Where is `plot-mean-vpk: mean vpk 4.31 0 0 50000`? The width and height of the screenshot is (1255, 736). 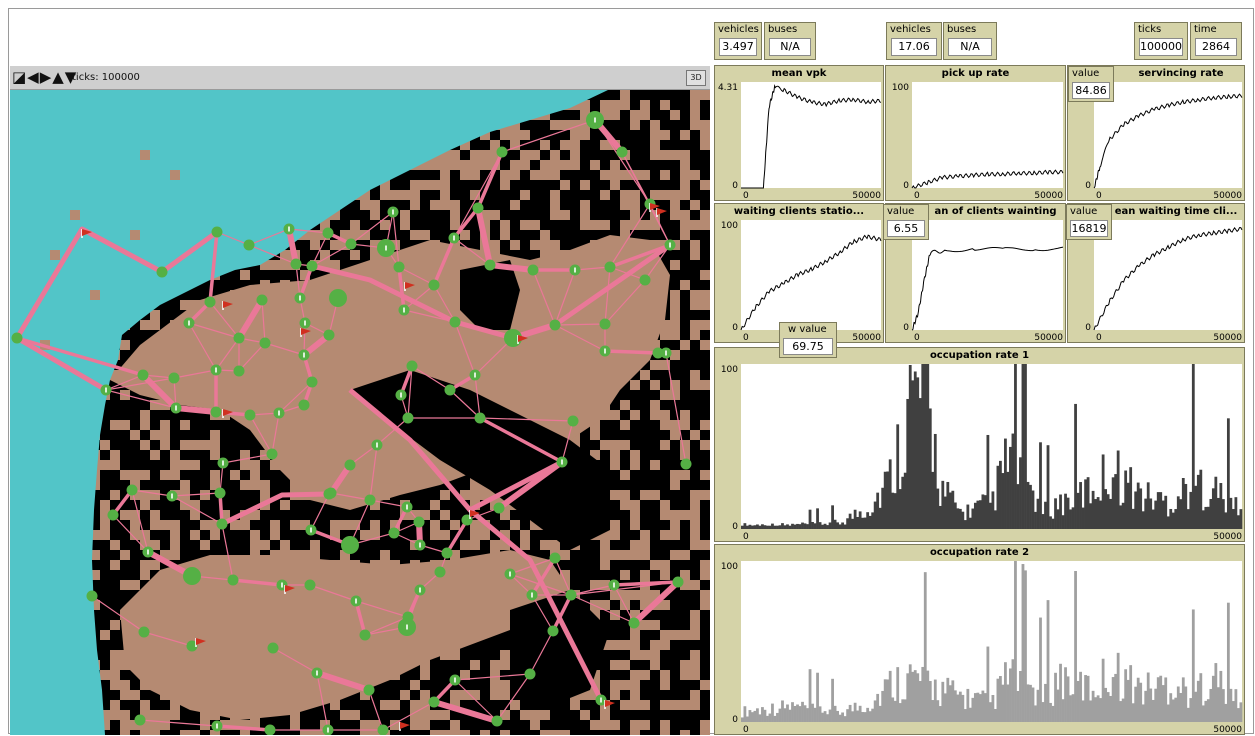
plot-mean-vpk: mean vpk 4.31 0 0 50000 is located at coordinates (799, 133).